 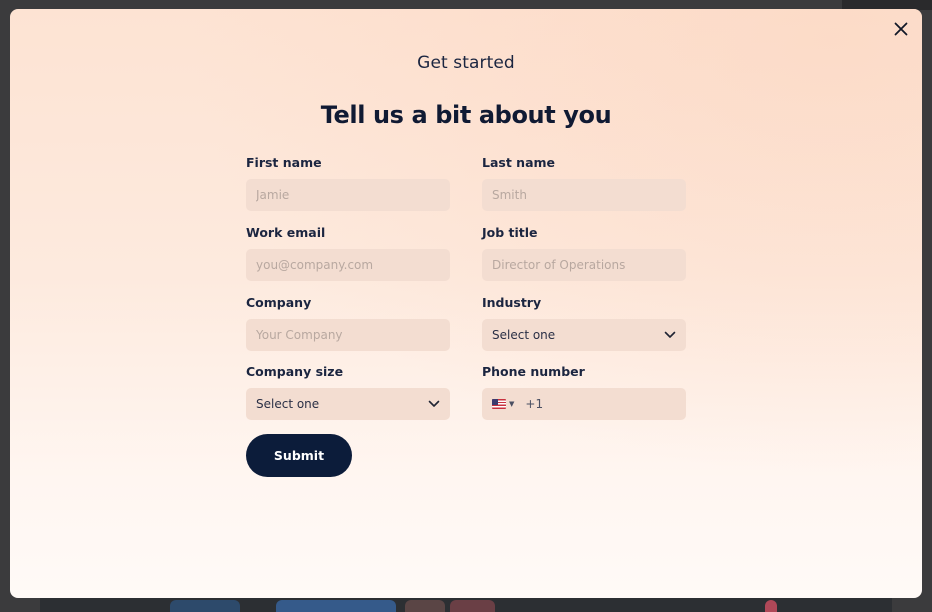 What do you see at coordinates (584, 195) in the screenshot?
I see `last-name-input` at bounding box center [584, 195].